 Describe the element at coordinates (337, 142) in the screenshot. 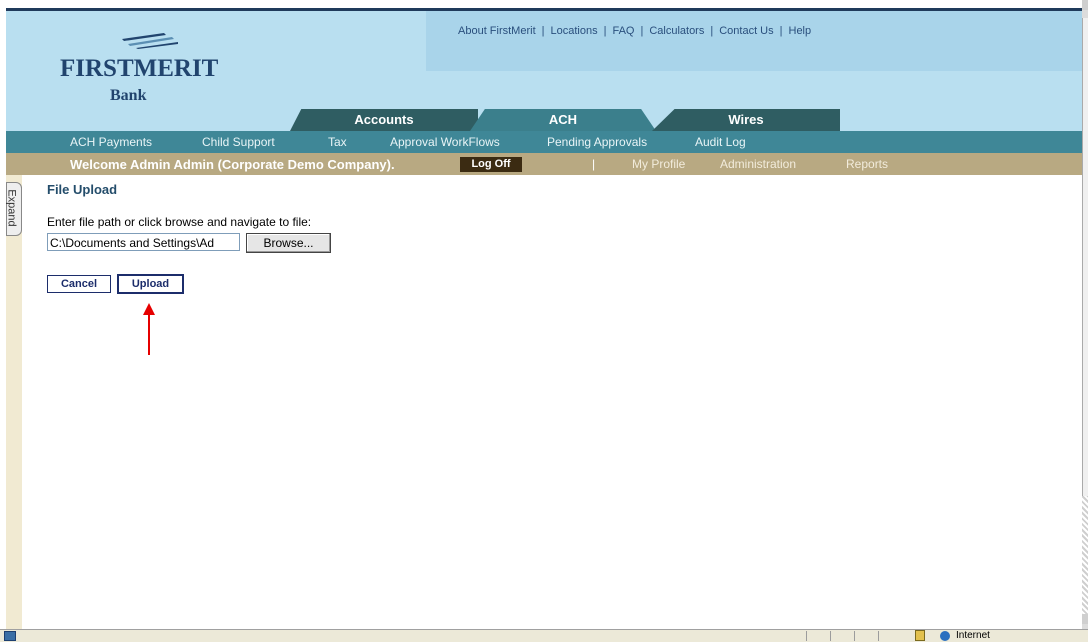

I see `subnav-tax: Tax` at that location.